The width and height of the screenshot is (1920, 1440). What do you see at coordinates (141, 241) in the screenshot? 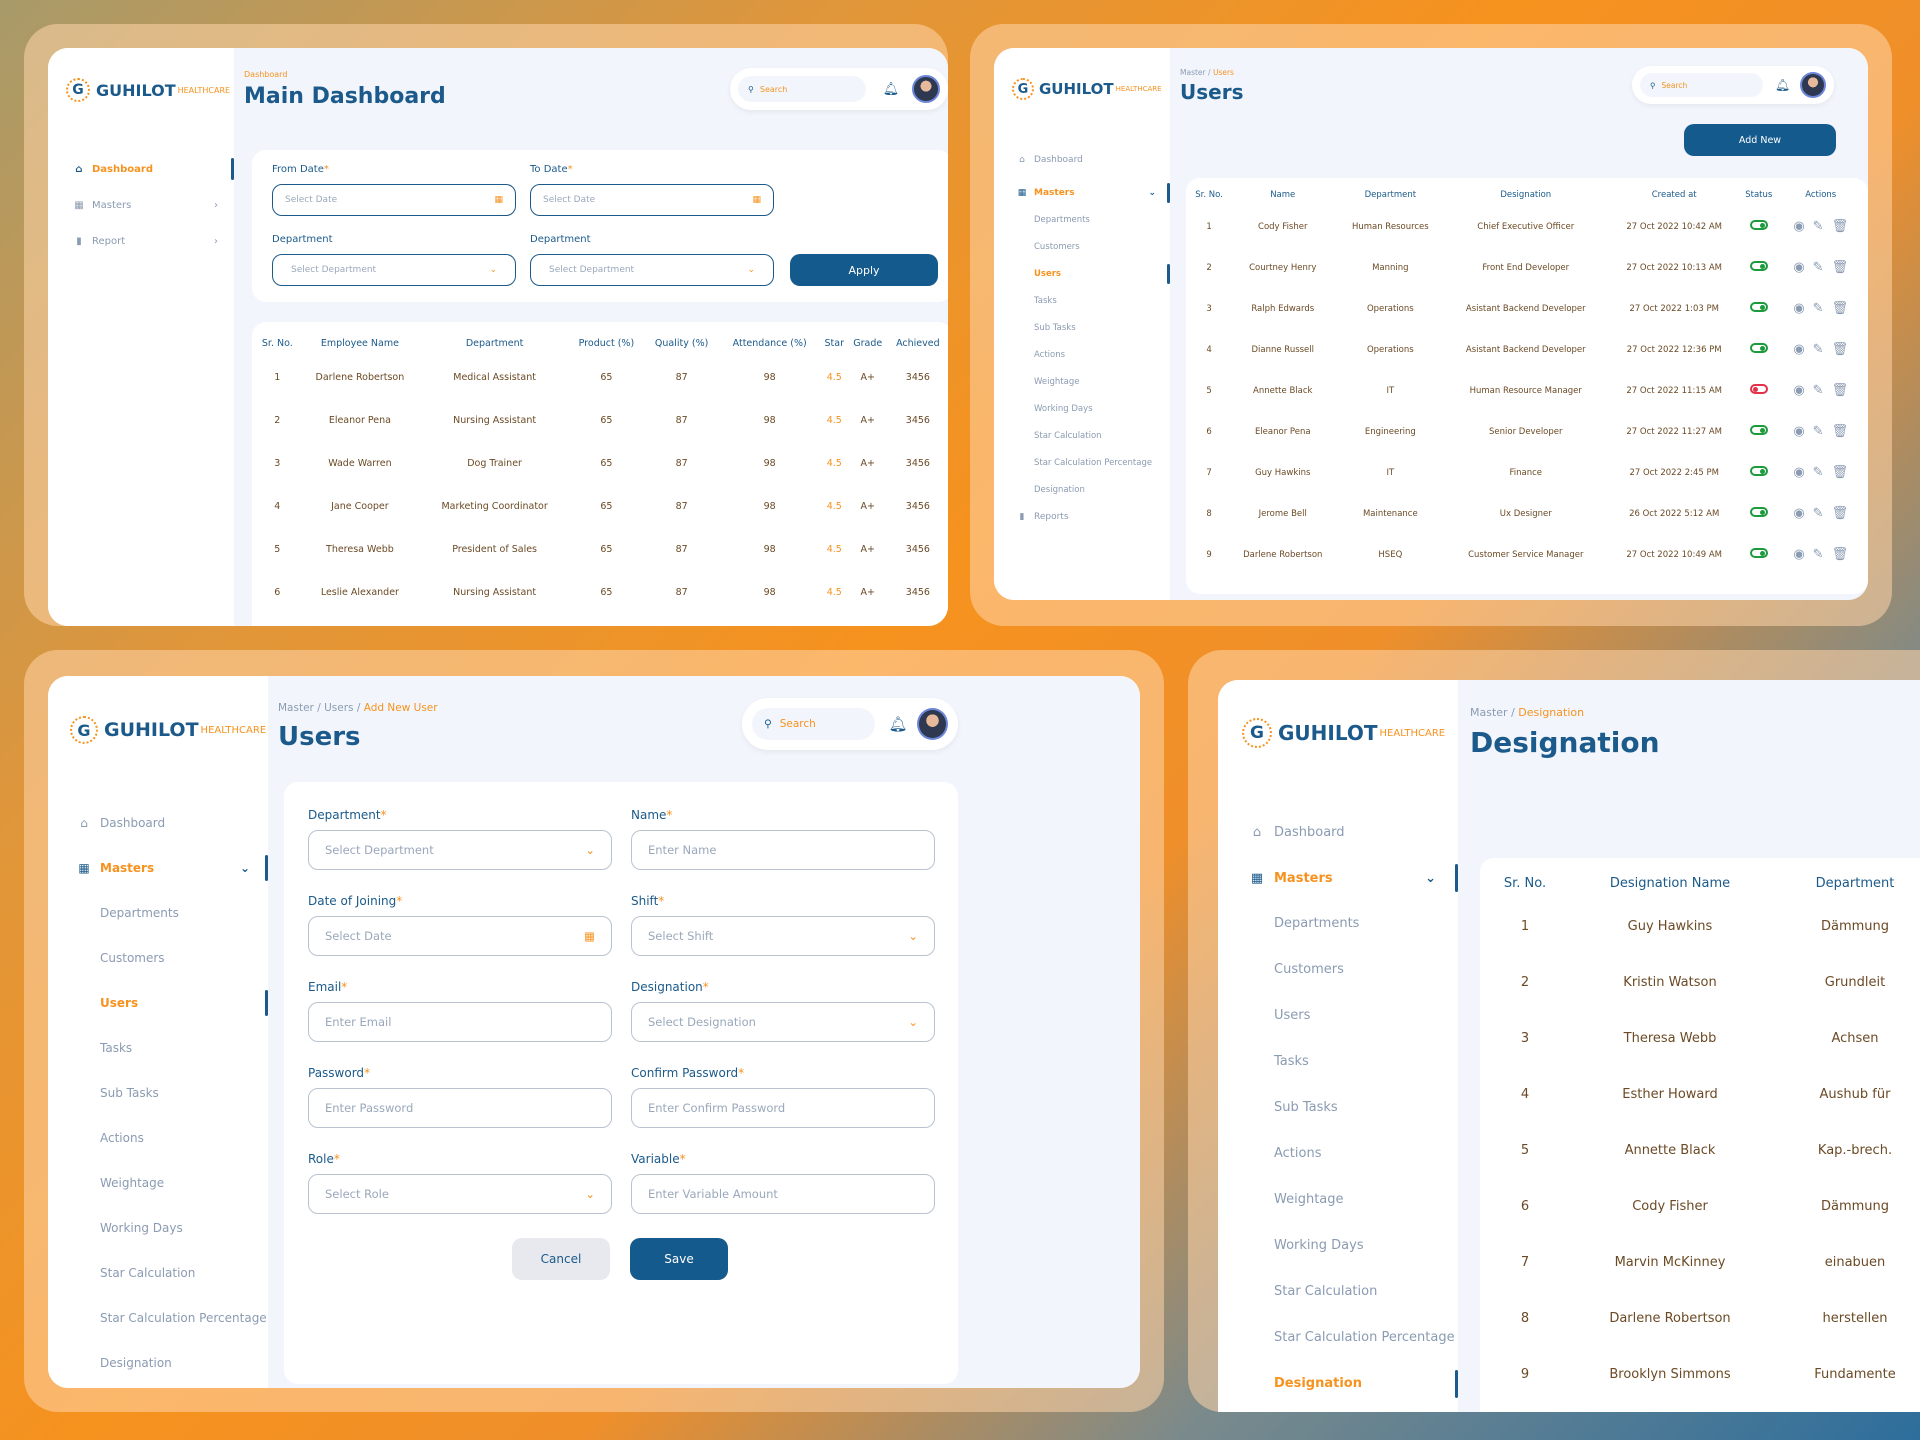
I see `sidebar-item-report: ▮ Report ›` at bounding box center [141, 241].